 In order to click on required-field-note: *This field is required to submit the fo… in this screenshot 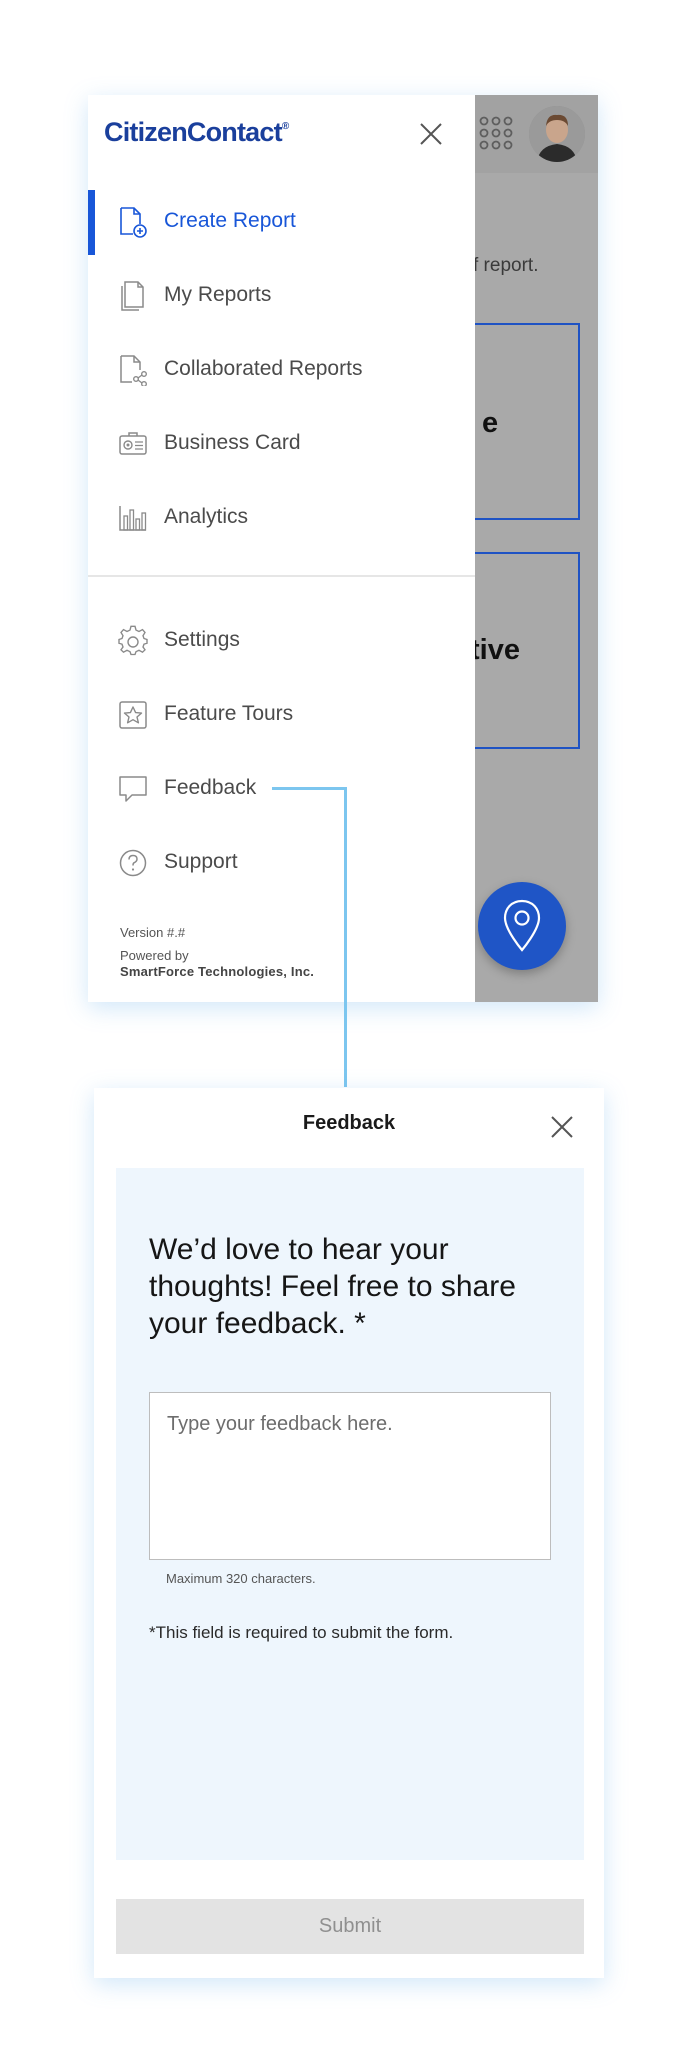, I will do `click(301, 1632)`.